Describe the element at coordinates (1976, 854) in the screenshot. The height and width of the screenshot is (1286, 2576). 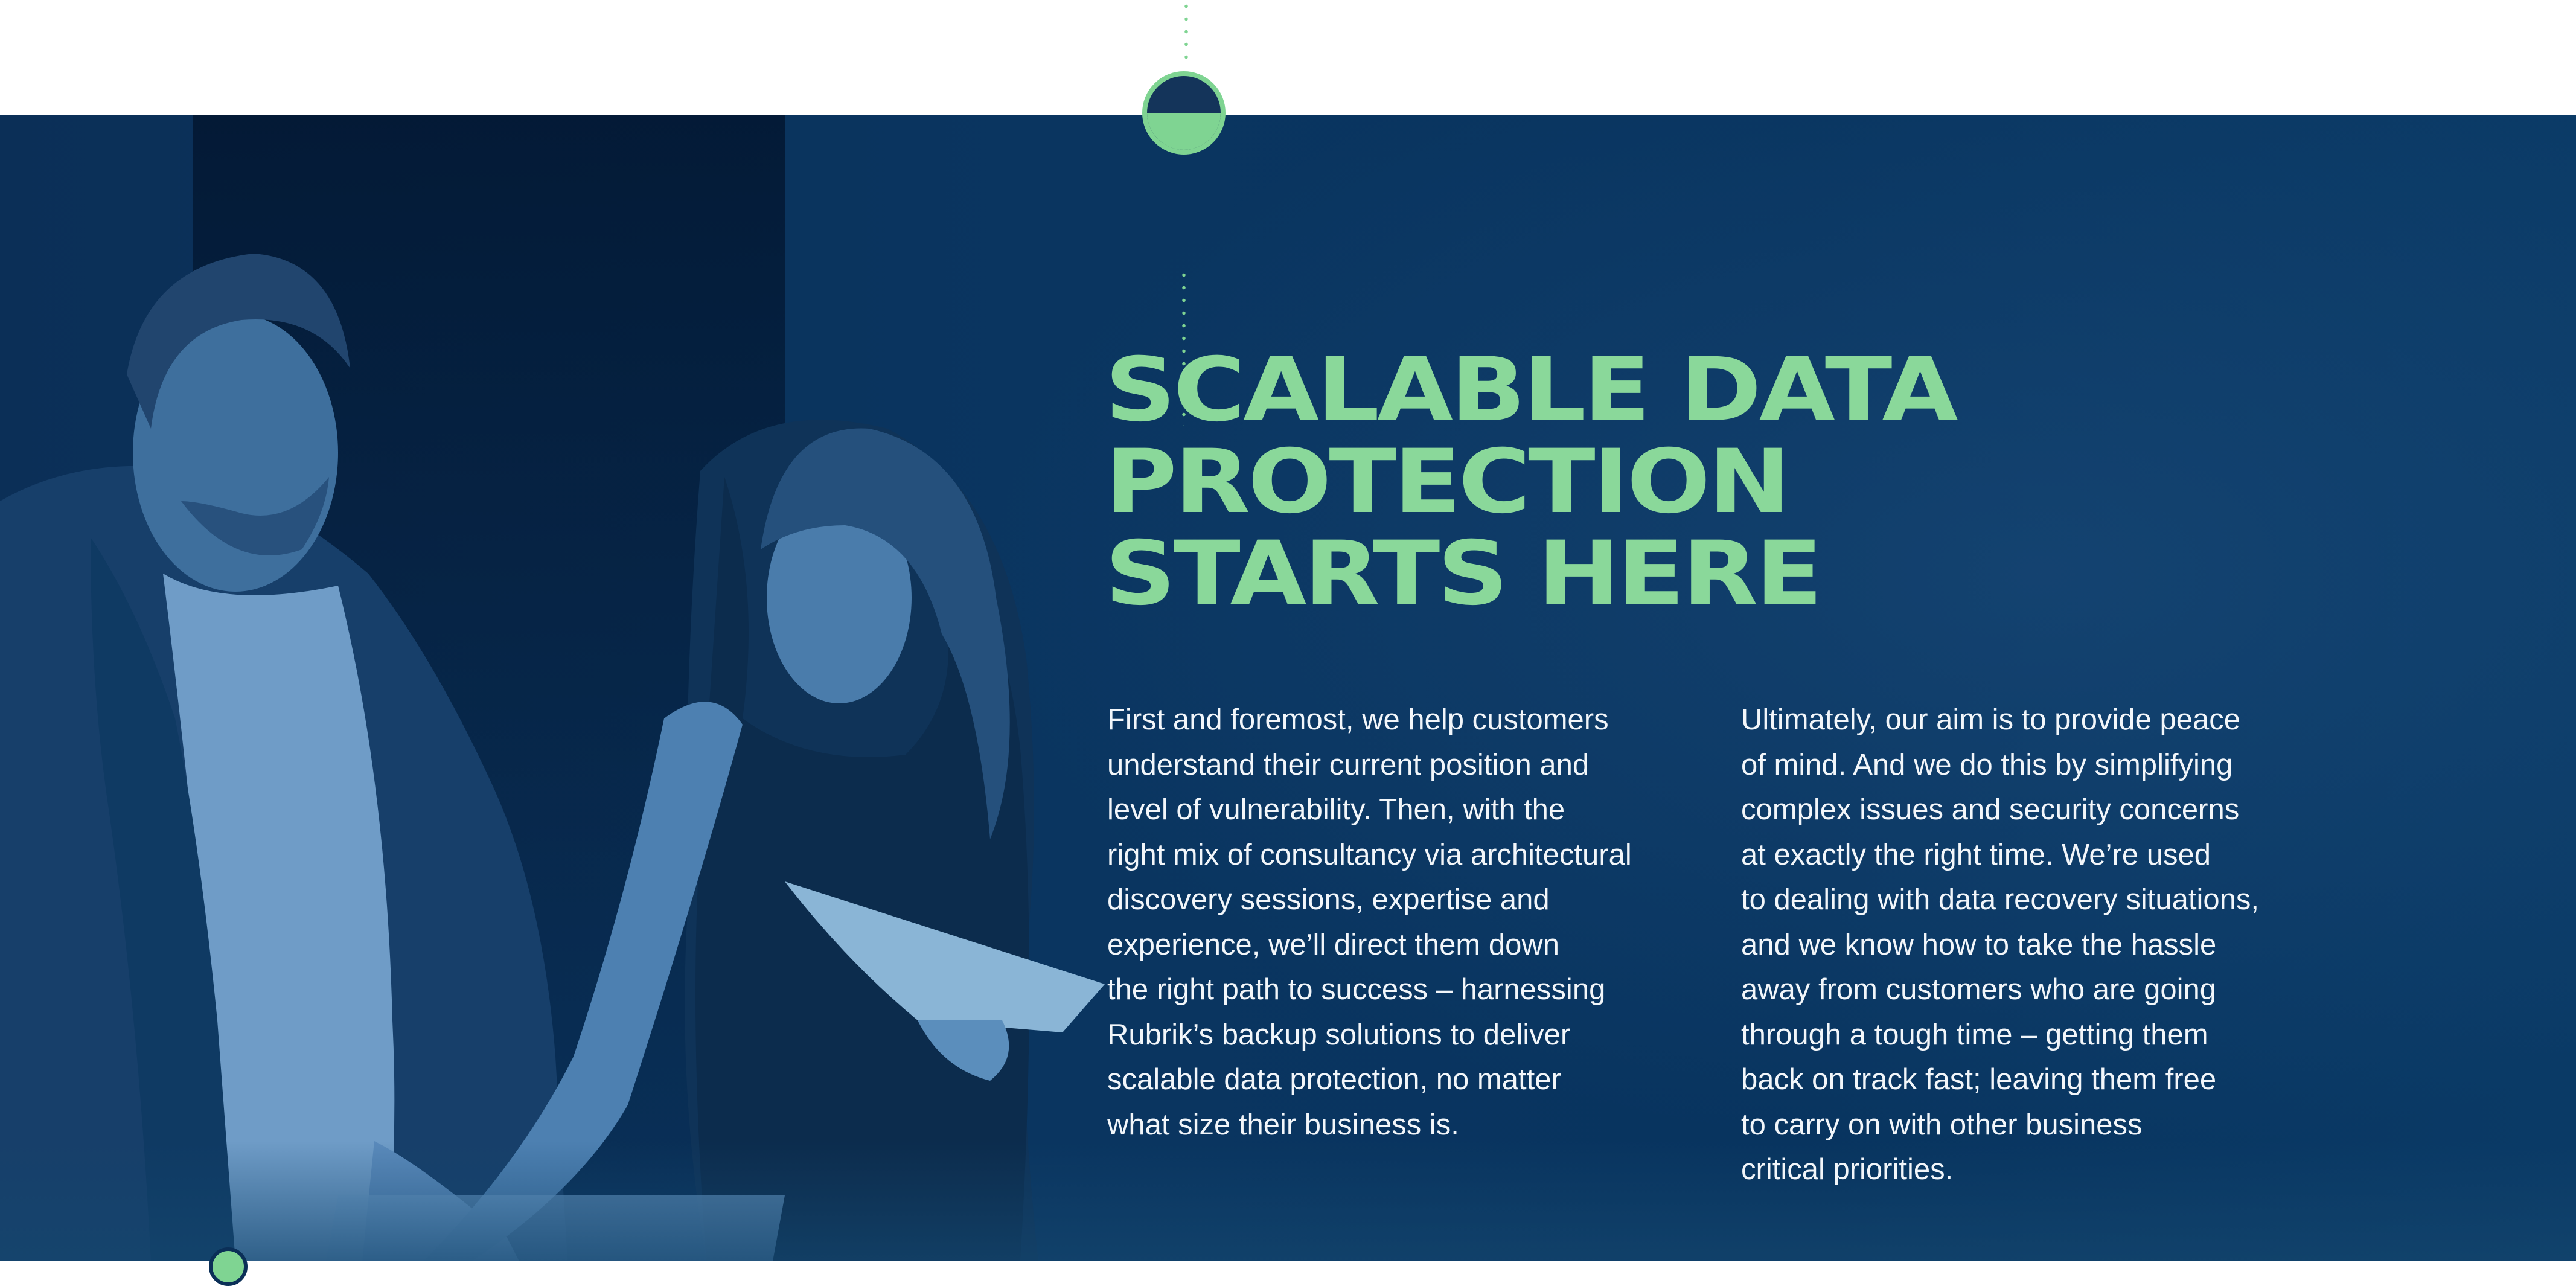
I see `body-line: at exactly the right time. We’re used` at that location.